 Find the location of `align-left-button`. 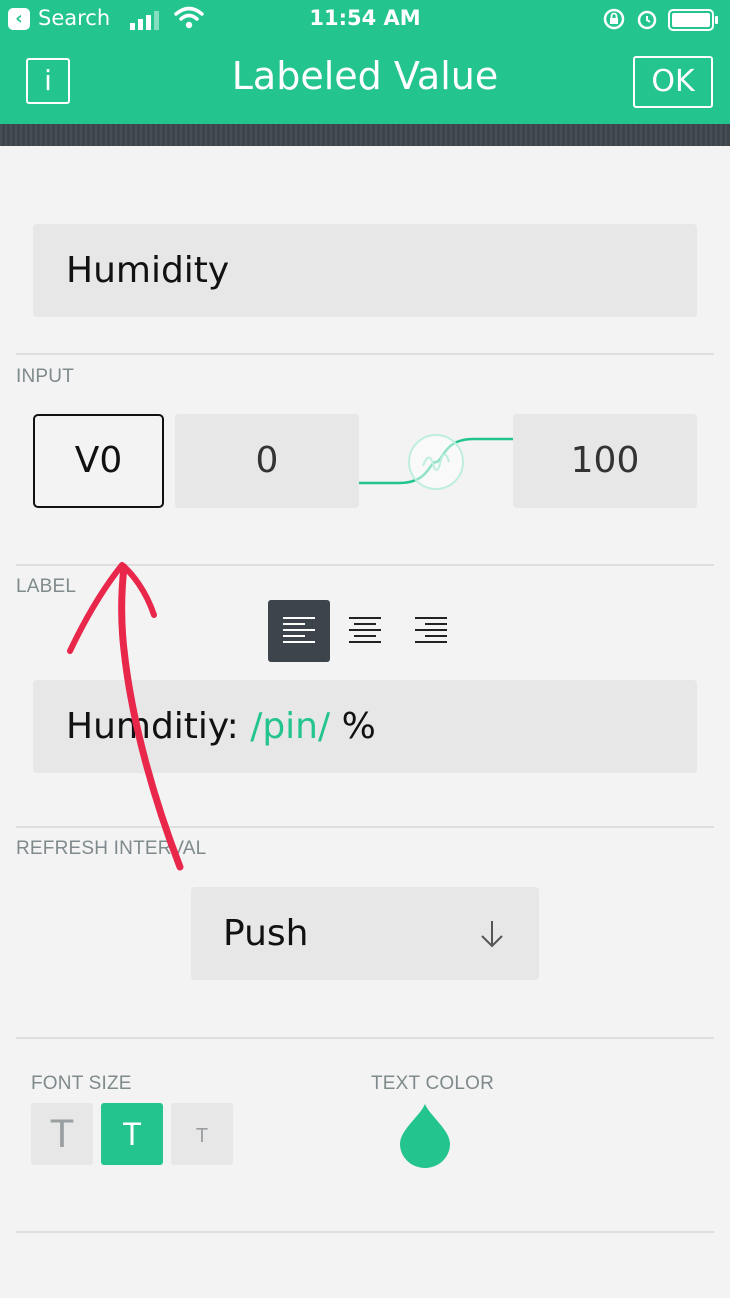

align-left-button is located at coordinates (299, 631).